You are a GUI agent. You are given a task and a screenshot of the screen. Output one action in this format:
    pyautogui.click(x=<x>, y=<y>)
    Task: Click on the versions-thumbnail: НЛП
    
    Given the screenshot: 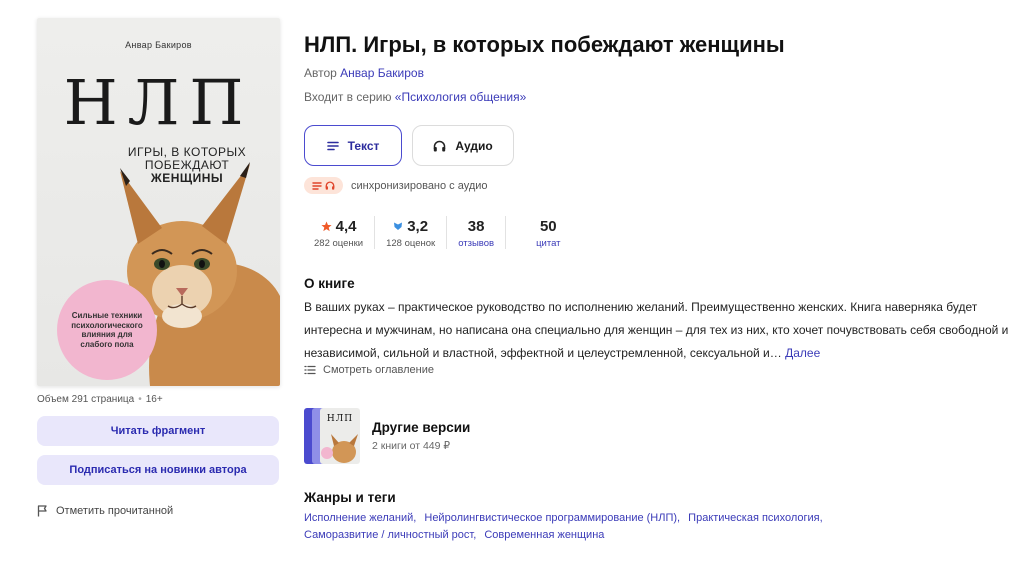 What is the action you would take?
    pyautogui.click(x=332, y=436)
    